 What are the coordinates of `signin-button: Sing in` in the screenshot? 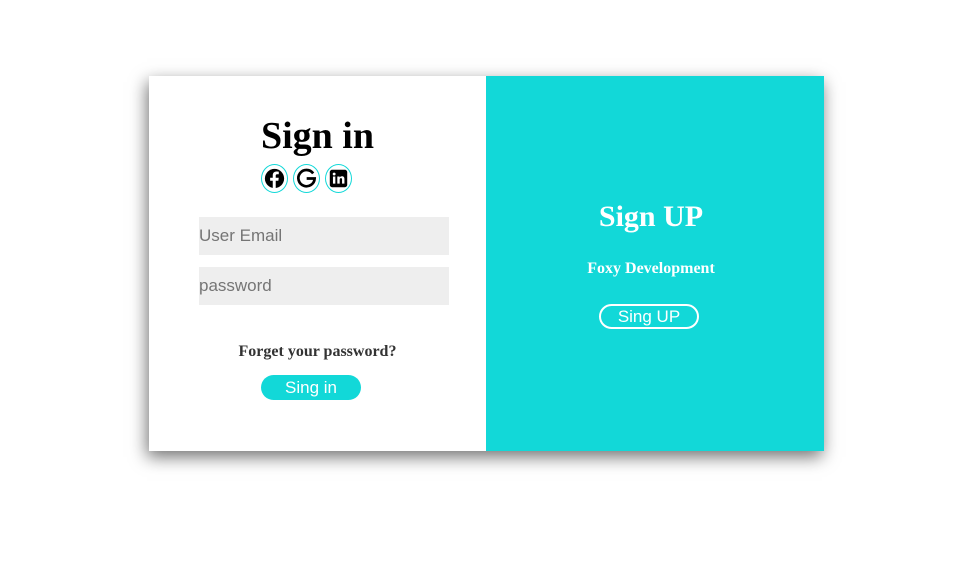 It's located at (311, 387).